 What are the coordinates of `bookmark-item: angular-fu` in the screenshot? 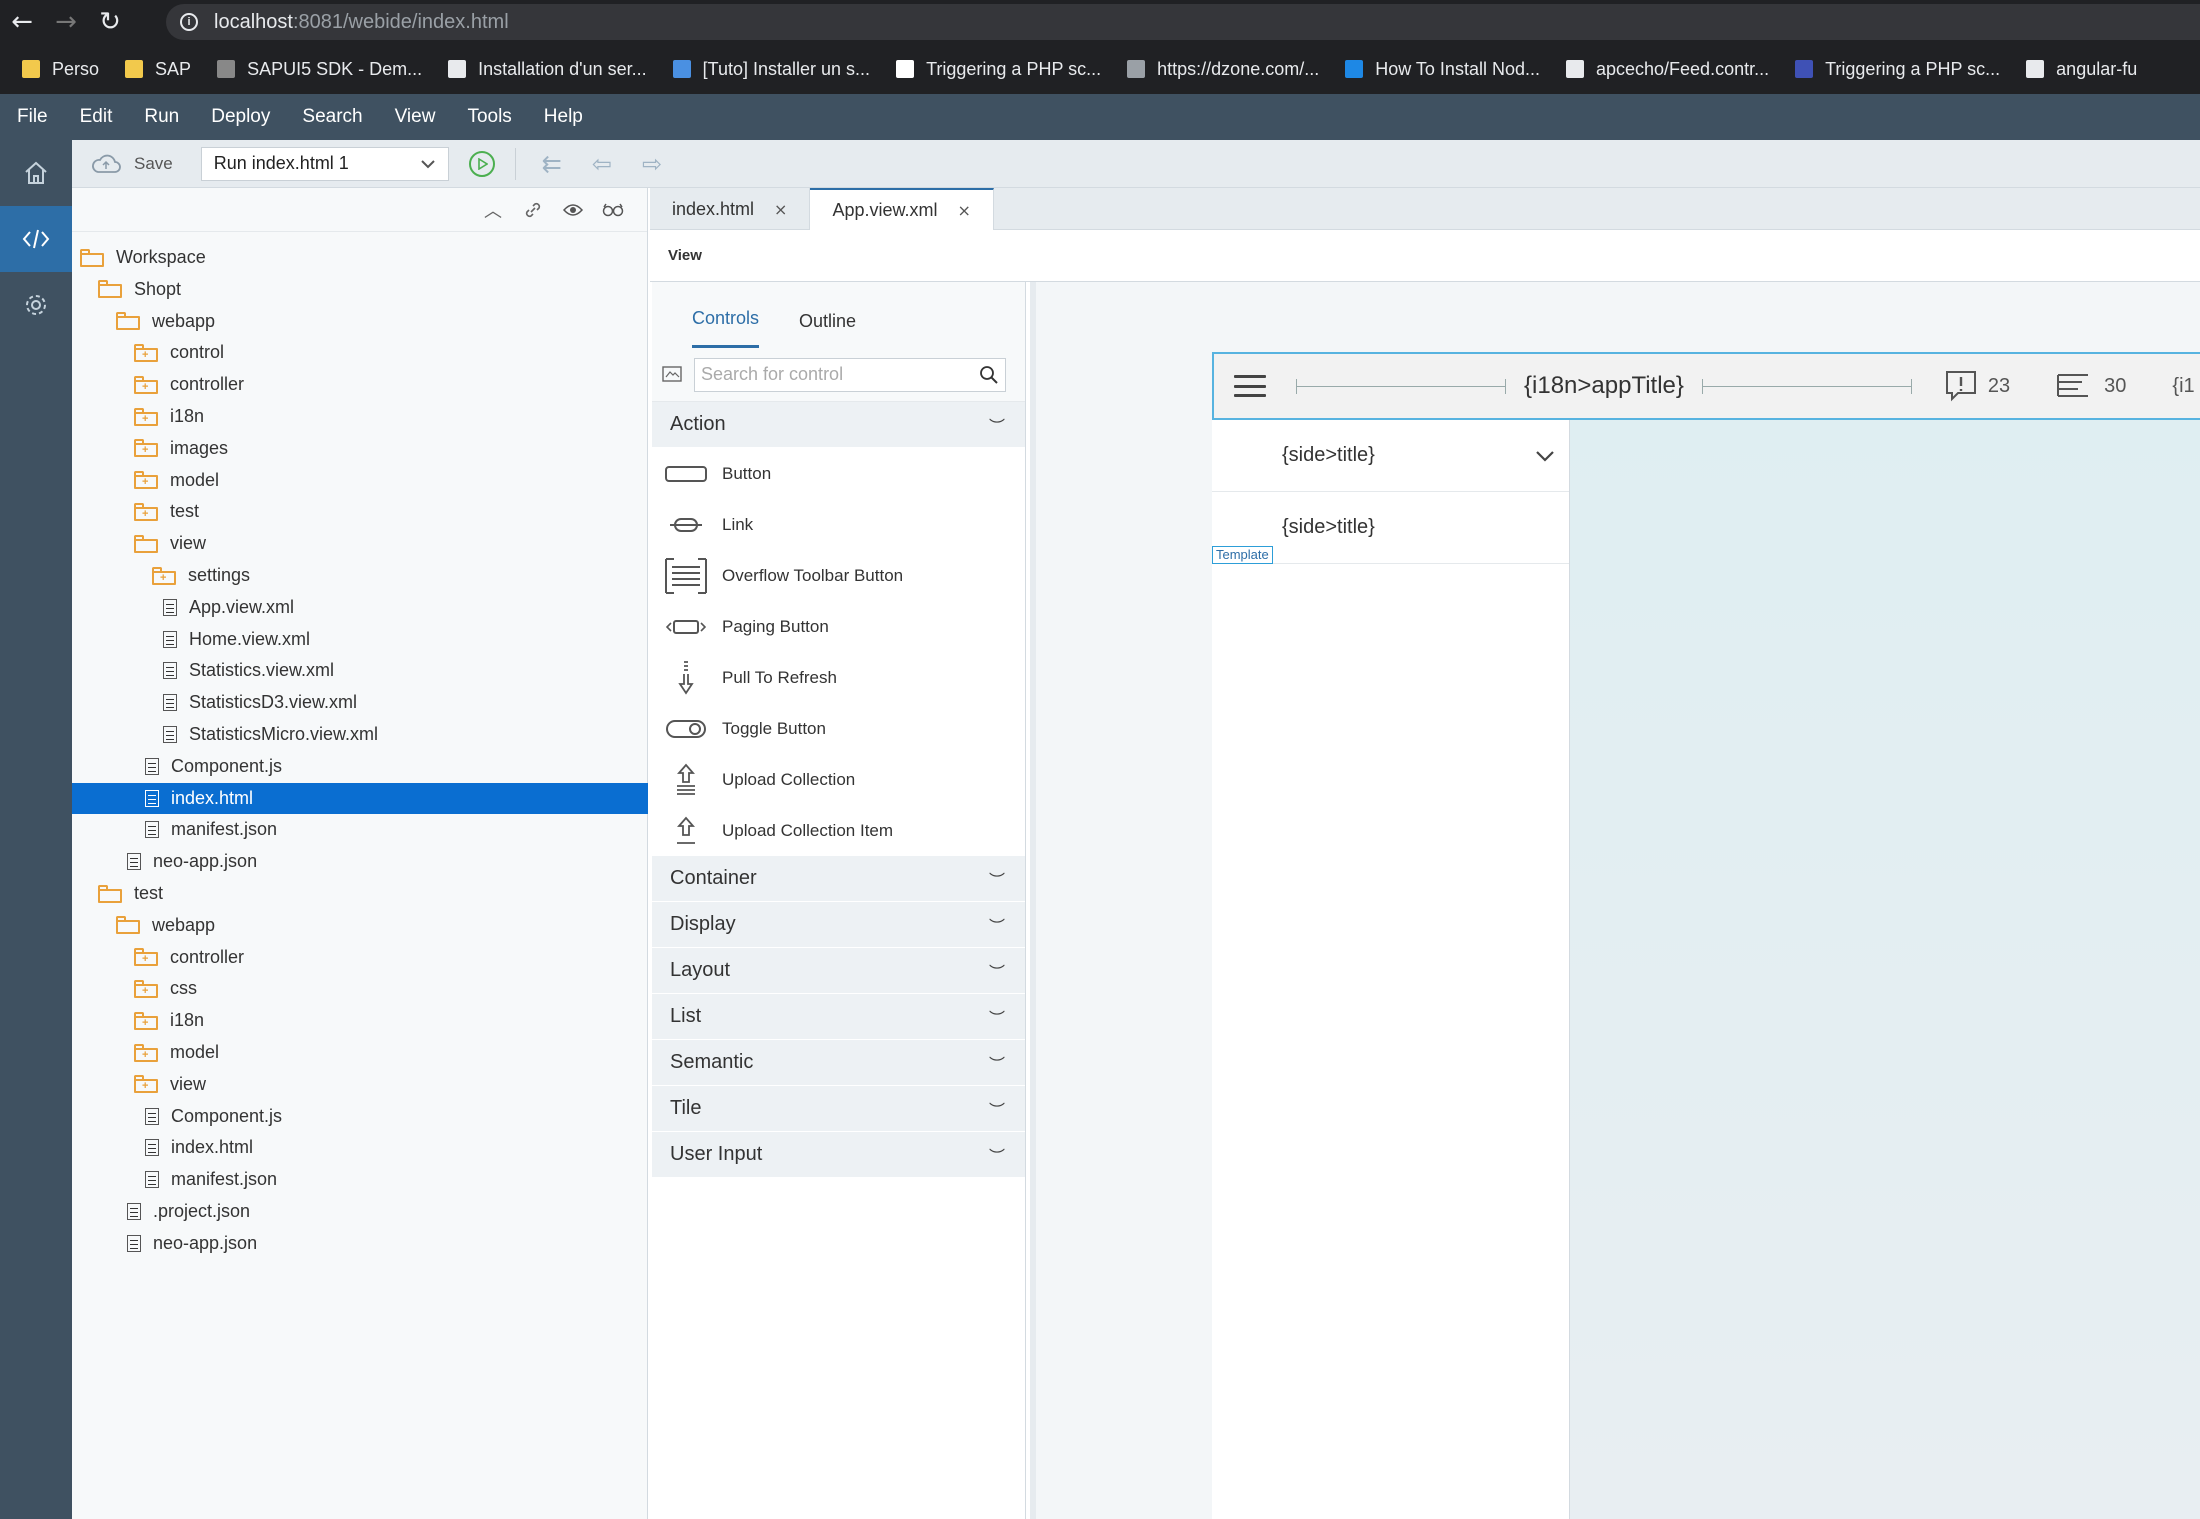 It's located at (2081, 69).